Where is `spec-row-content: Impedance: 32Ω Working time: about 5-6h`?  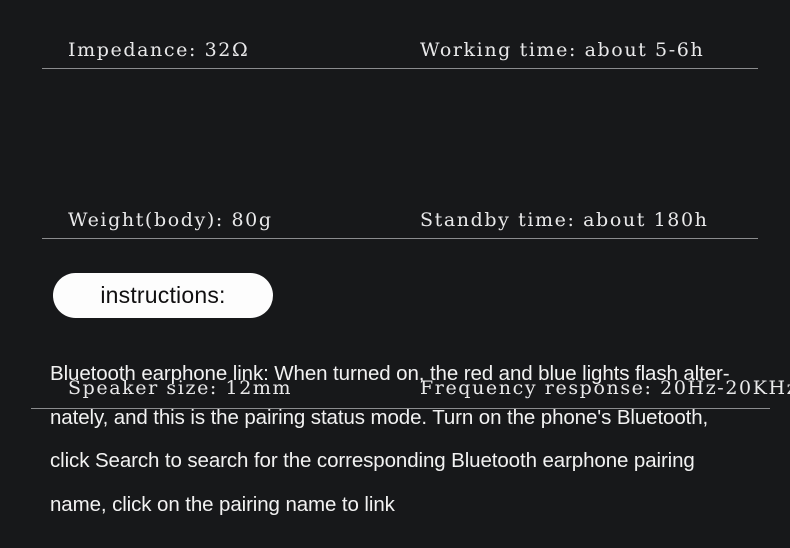 spec-row-content: Impedance: 32Ω Working time: about 5-6h is located at coordinates (395, 50).